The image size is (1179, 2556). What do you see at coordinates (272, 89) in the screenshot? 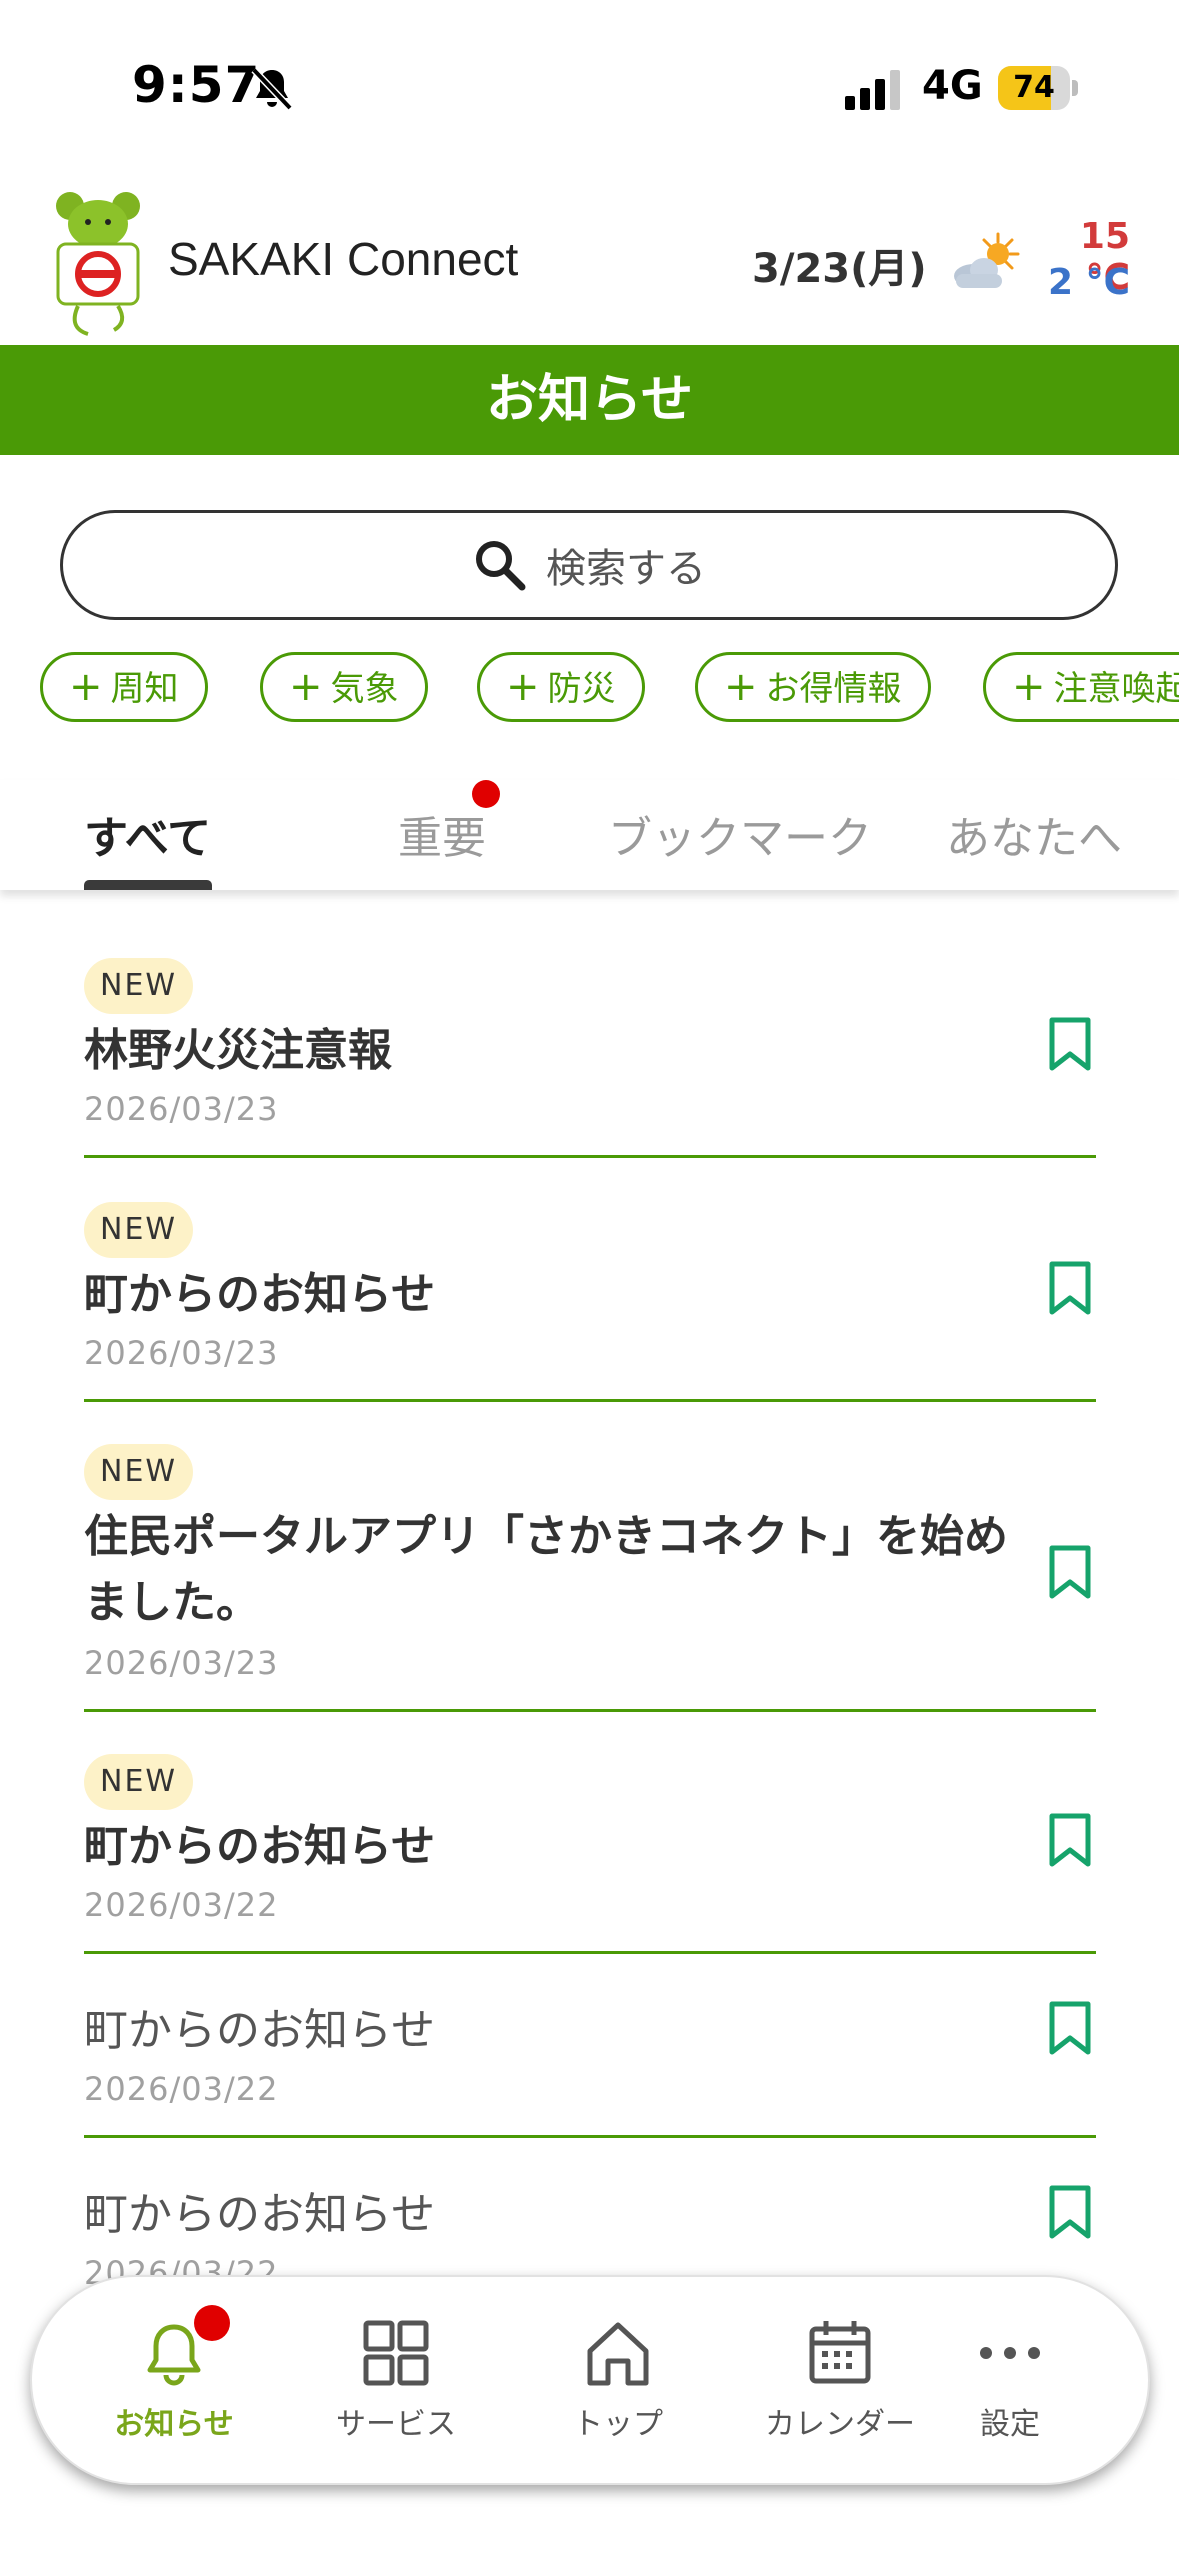
I see `bell-off-icon` at bounding box center [272, 89].